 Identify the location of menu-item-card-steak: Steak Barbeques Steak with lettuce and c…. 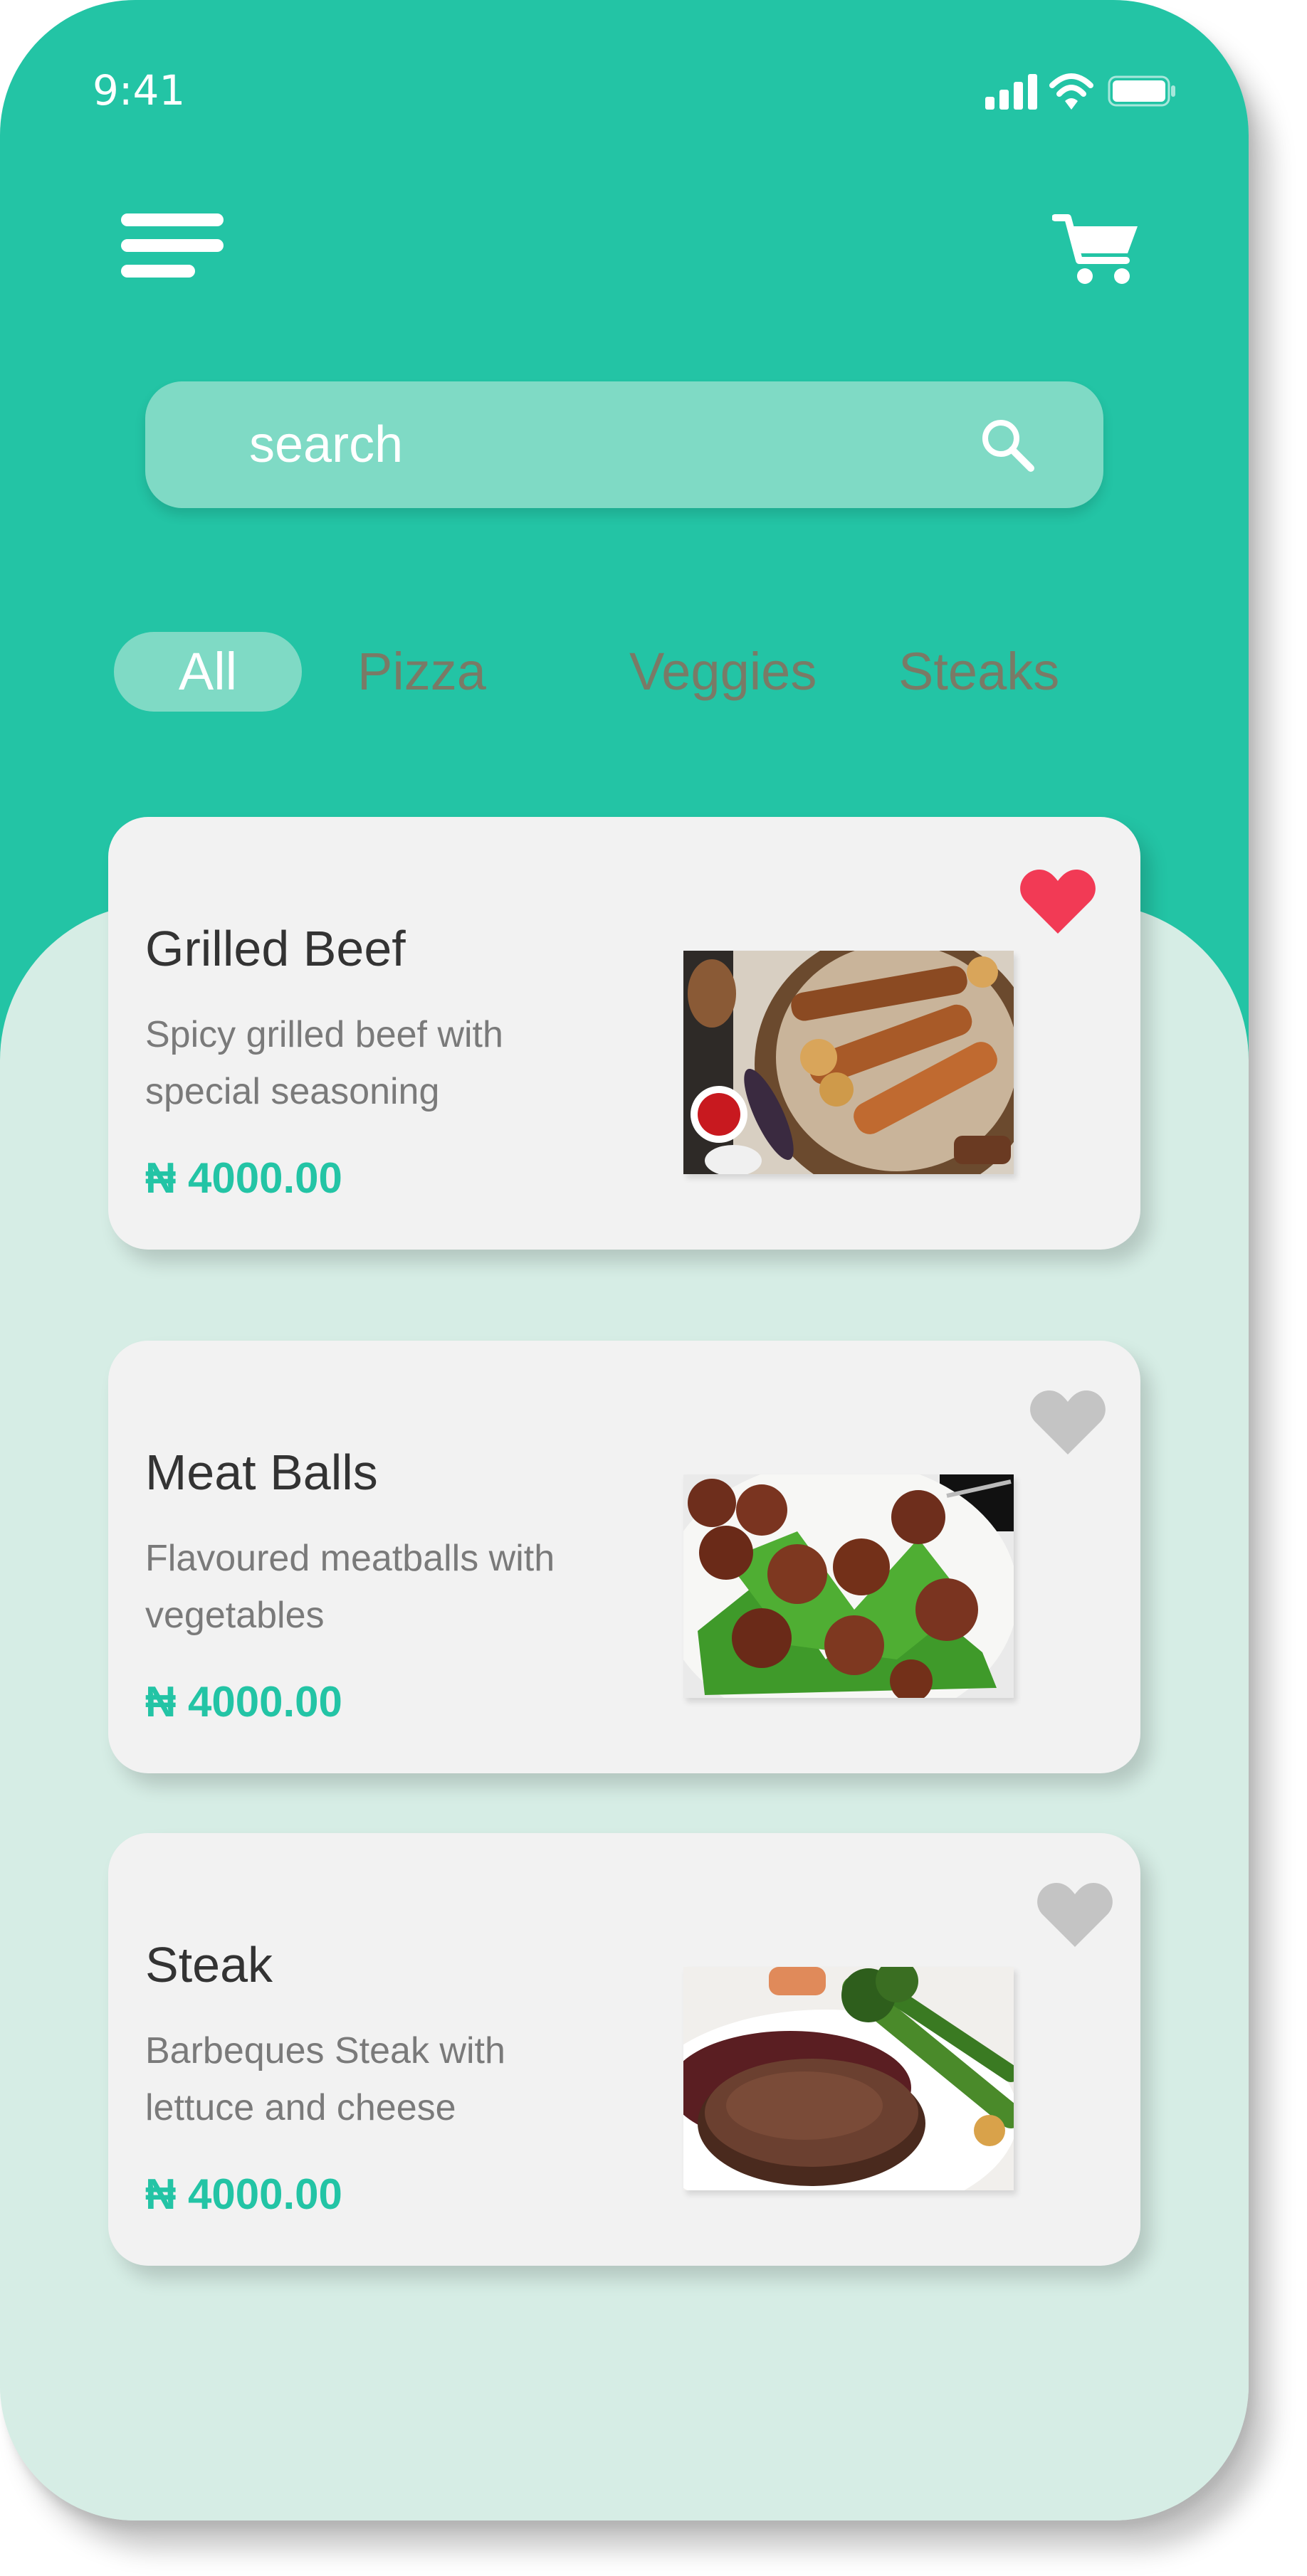
(624, 2049).